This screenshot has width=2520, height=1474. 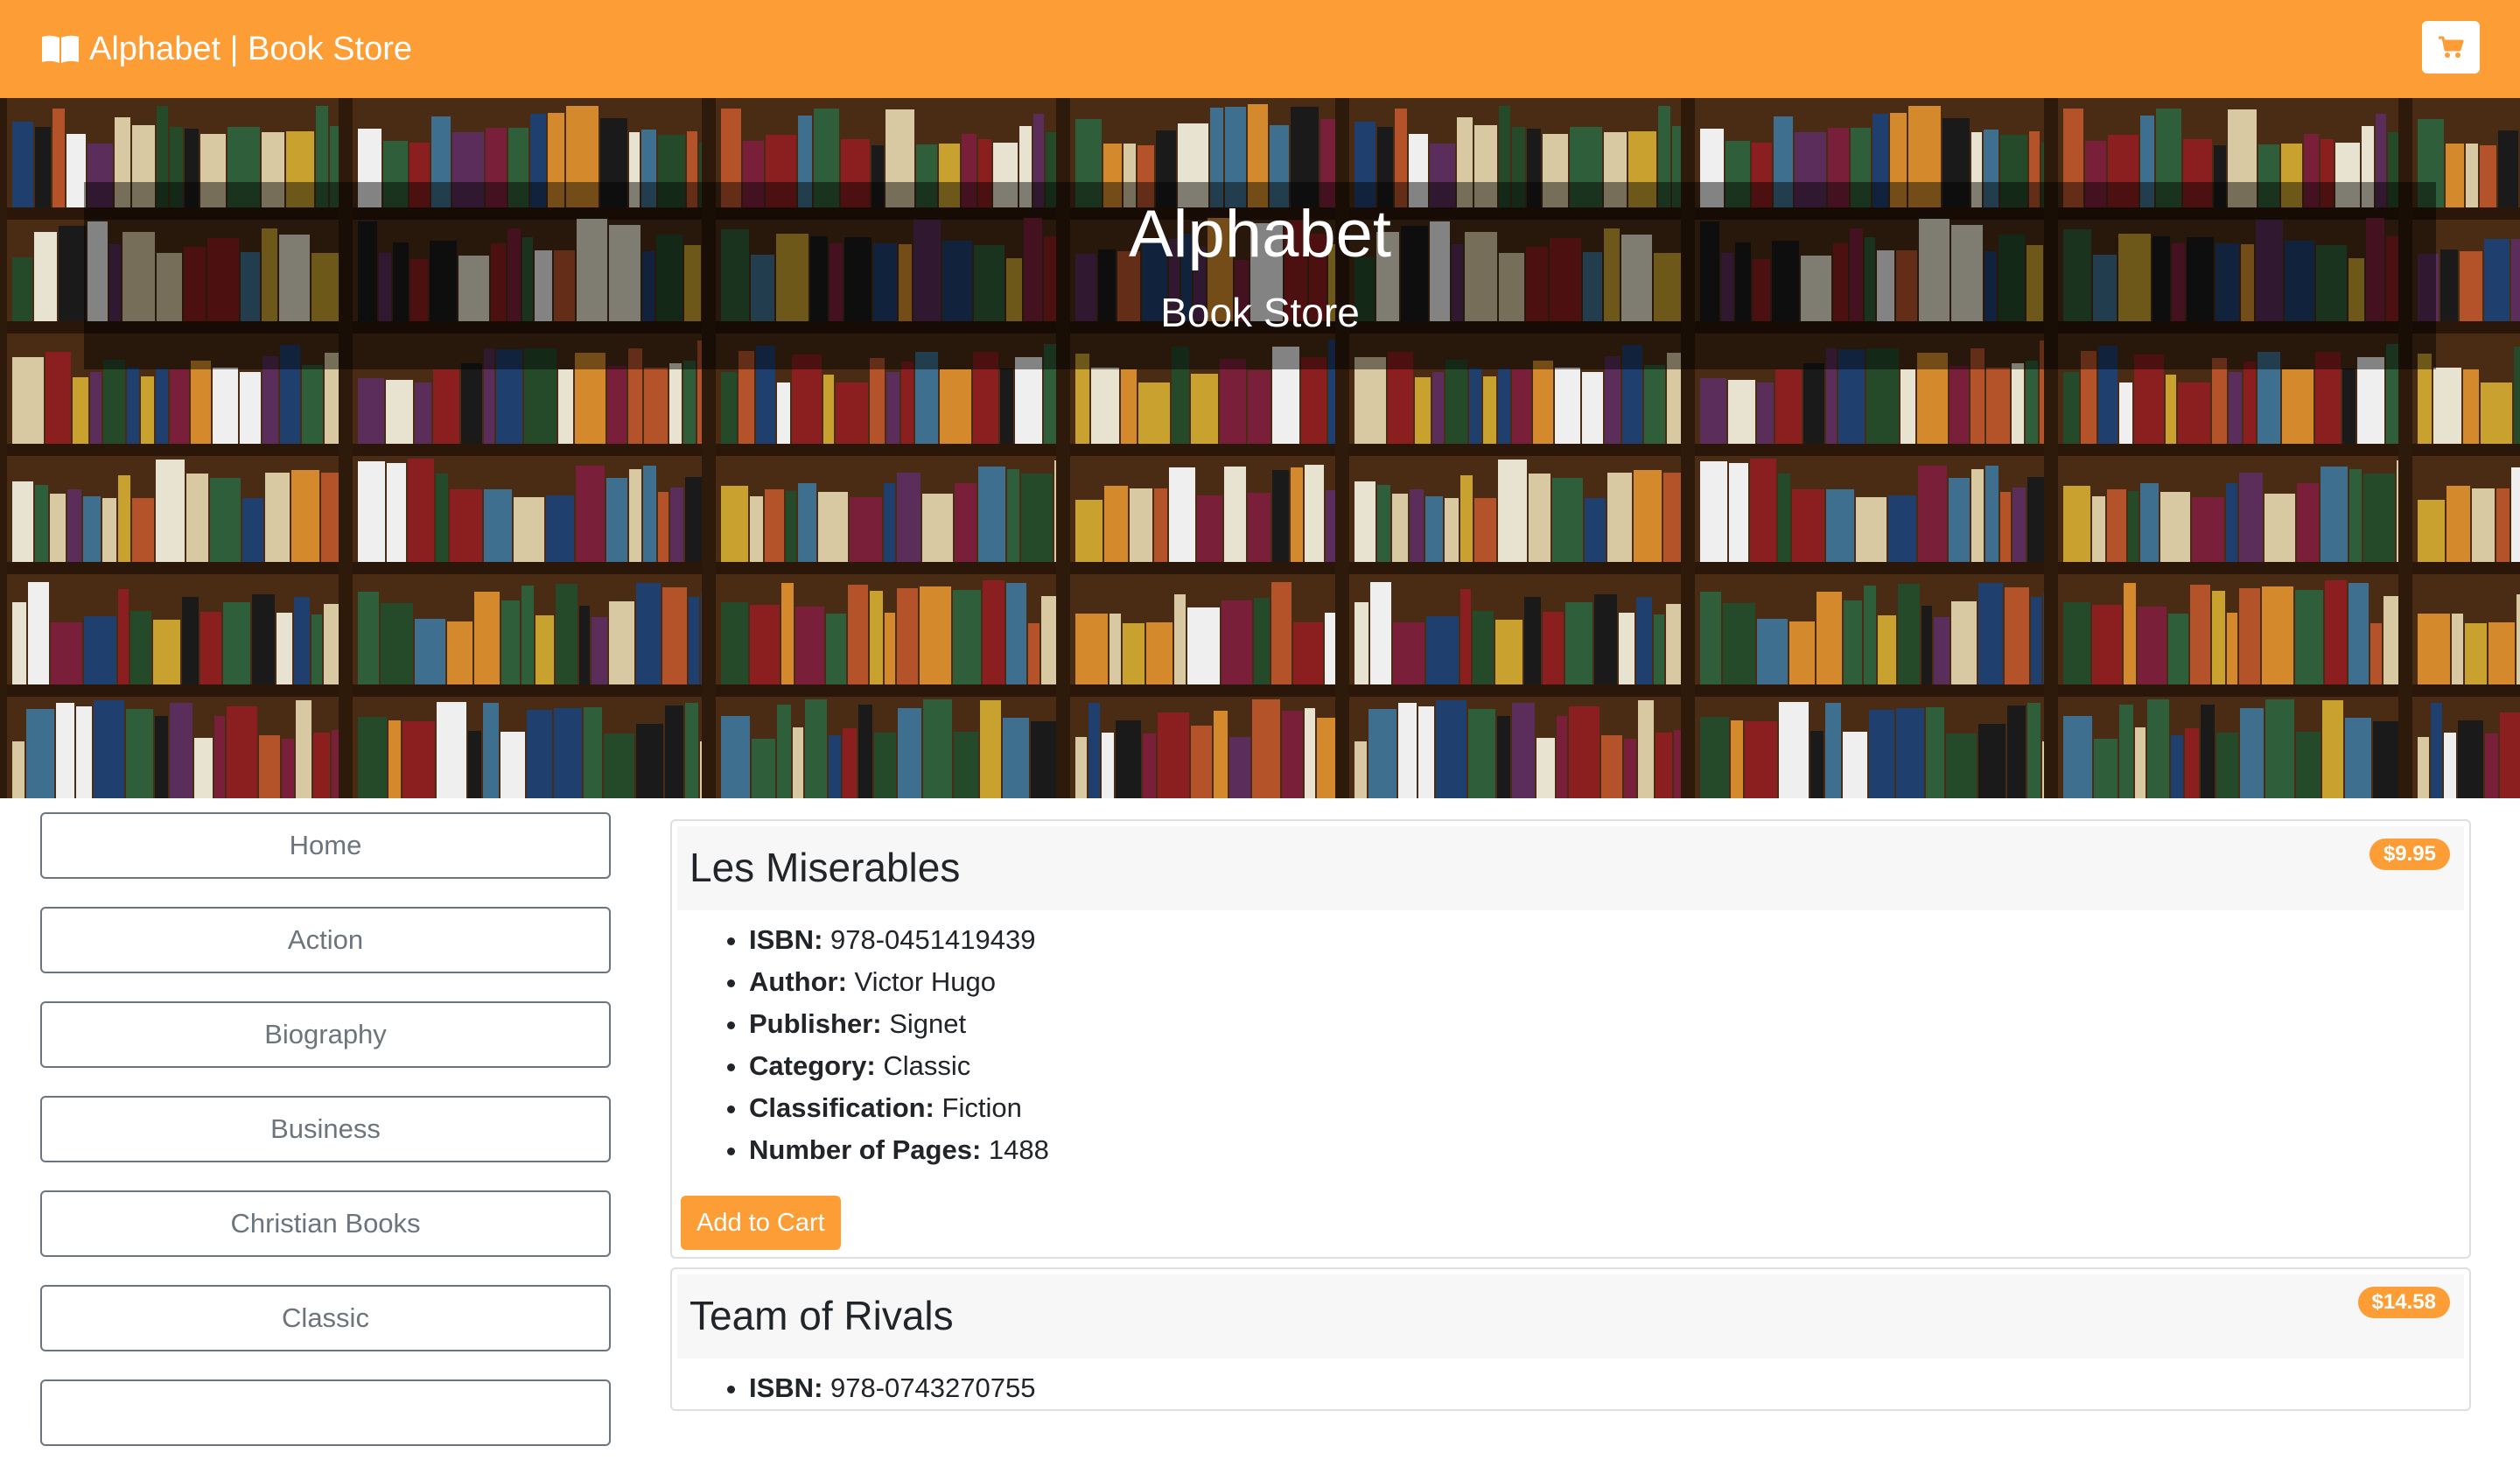 What do you see at coordinates (325, 845) in the screenshot?
I see `category-button-home: Home` at bounding box center [325, 845].